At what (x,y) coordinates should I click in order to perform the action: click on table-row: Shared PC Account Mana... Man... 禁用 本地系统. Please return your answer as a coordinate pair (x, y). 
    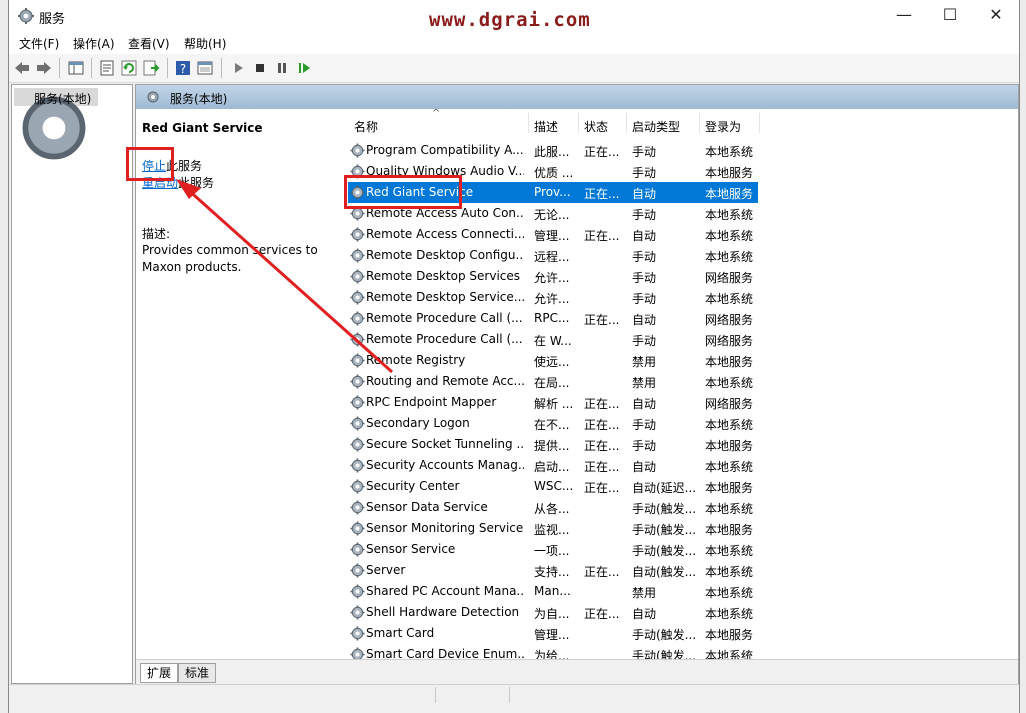
    Looking at the image, I should click on (553, 591).